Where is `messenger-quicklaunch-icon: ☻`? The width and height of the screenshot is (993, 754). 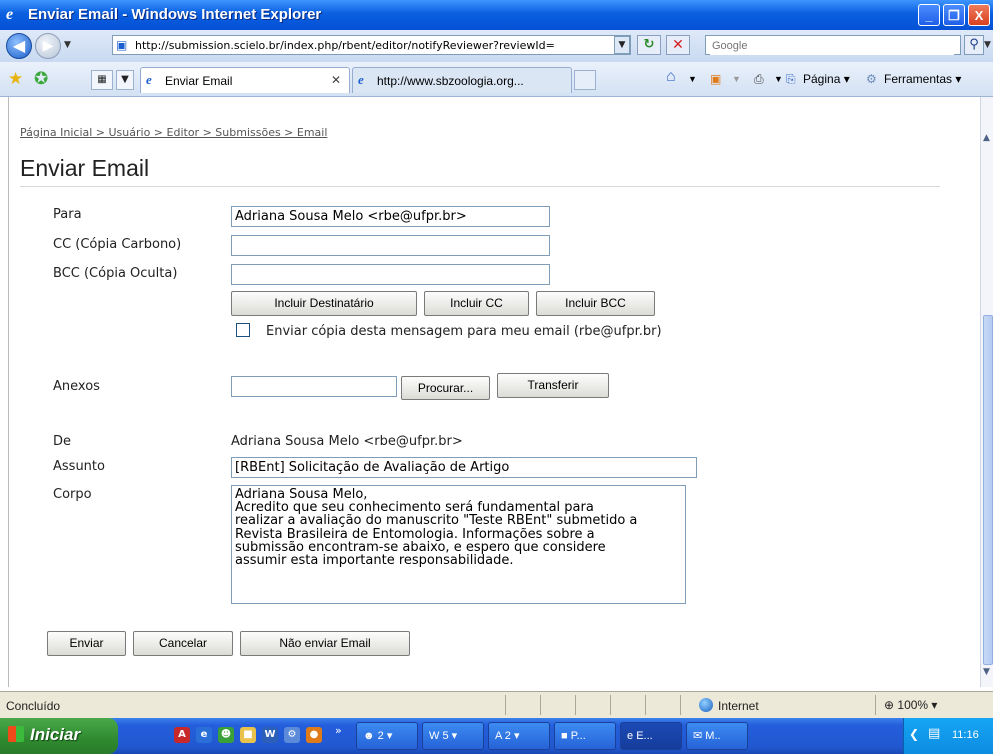
messenger-quicklaunch-icon: ☻ is located at coordinates (226, 735).